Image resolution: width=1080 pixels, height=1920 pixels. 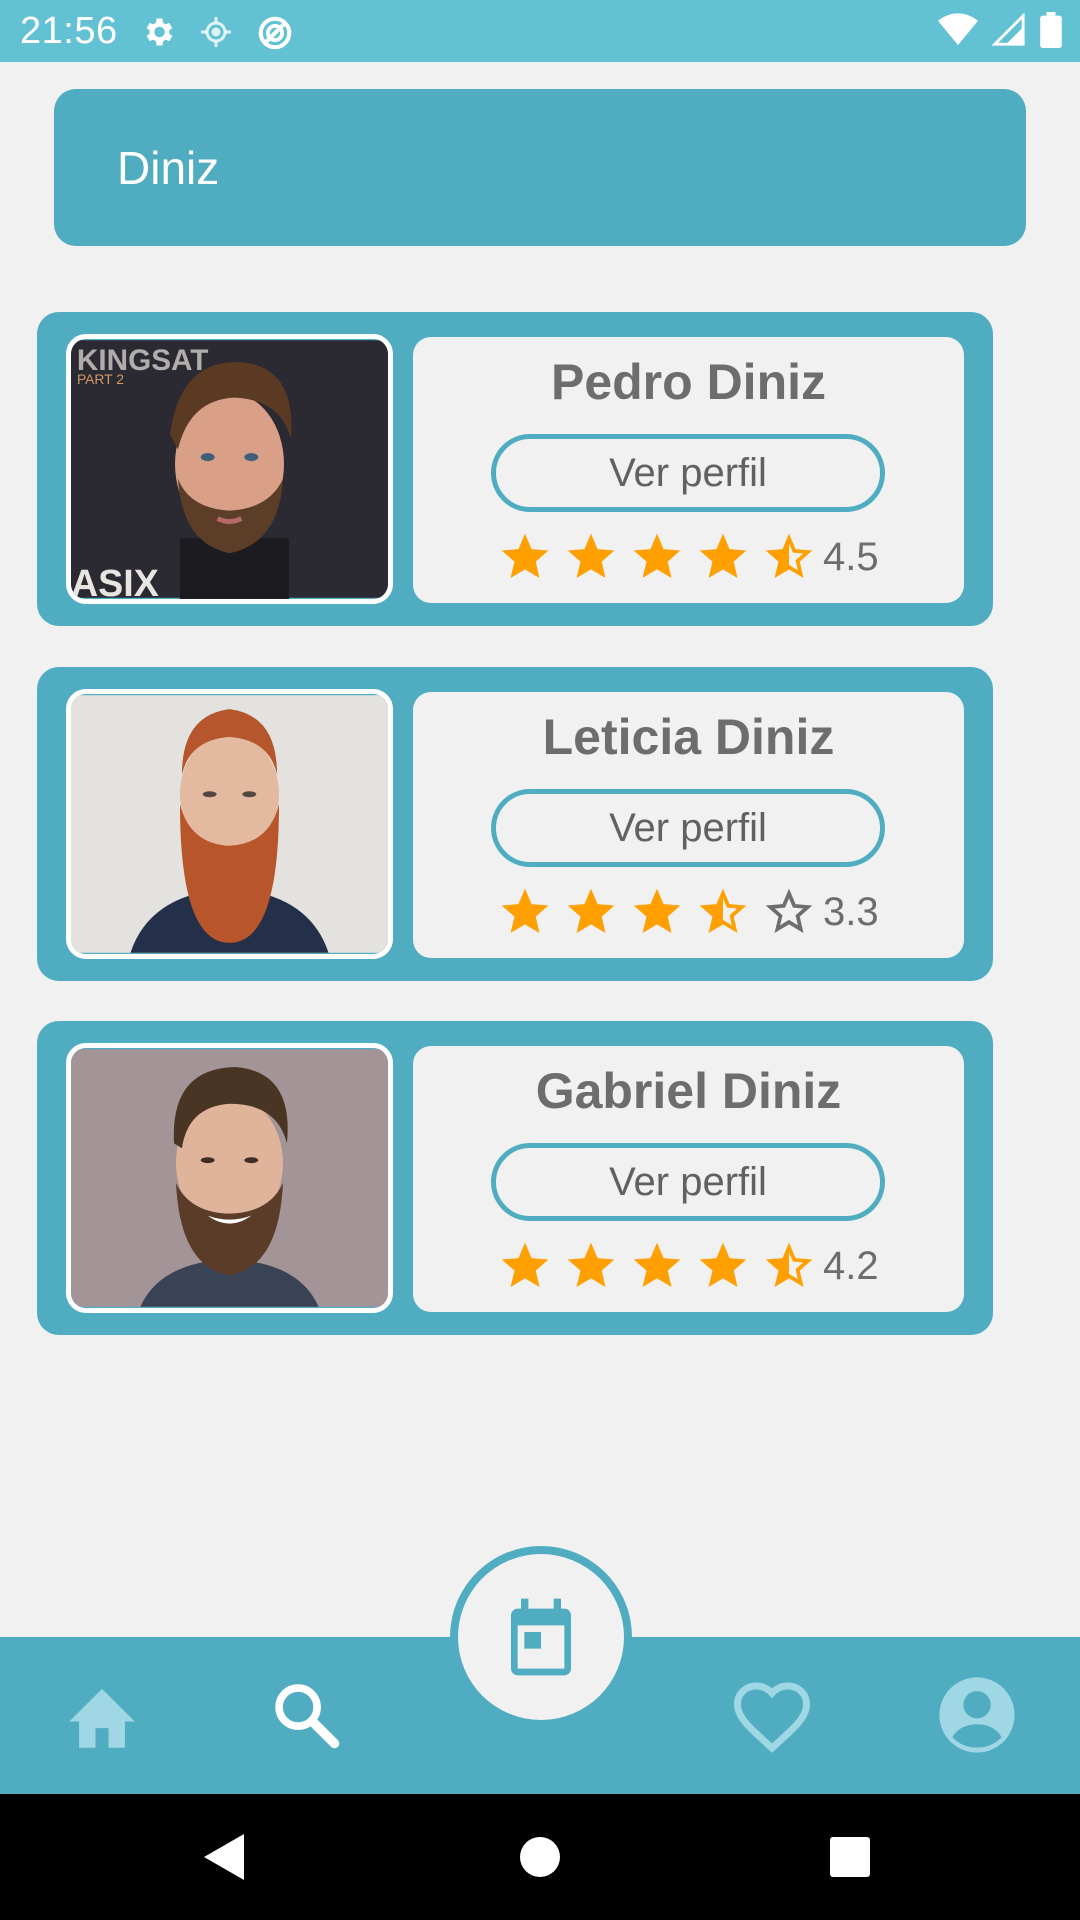 What do you see at coordinates (306, 1715) in the screenshot?
I see `search-icon` at bounding box center [306, 1715].